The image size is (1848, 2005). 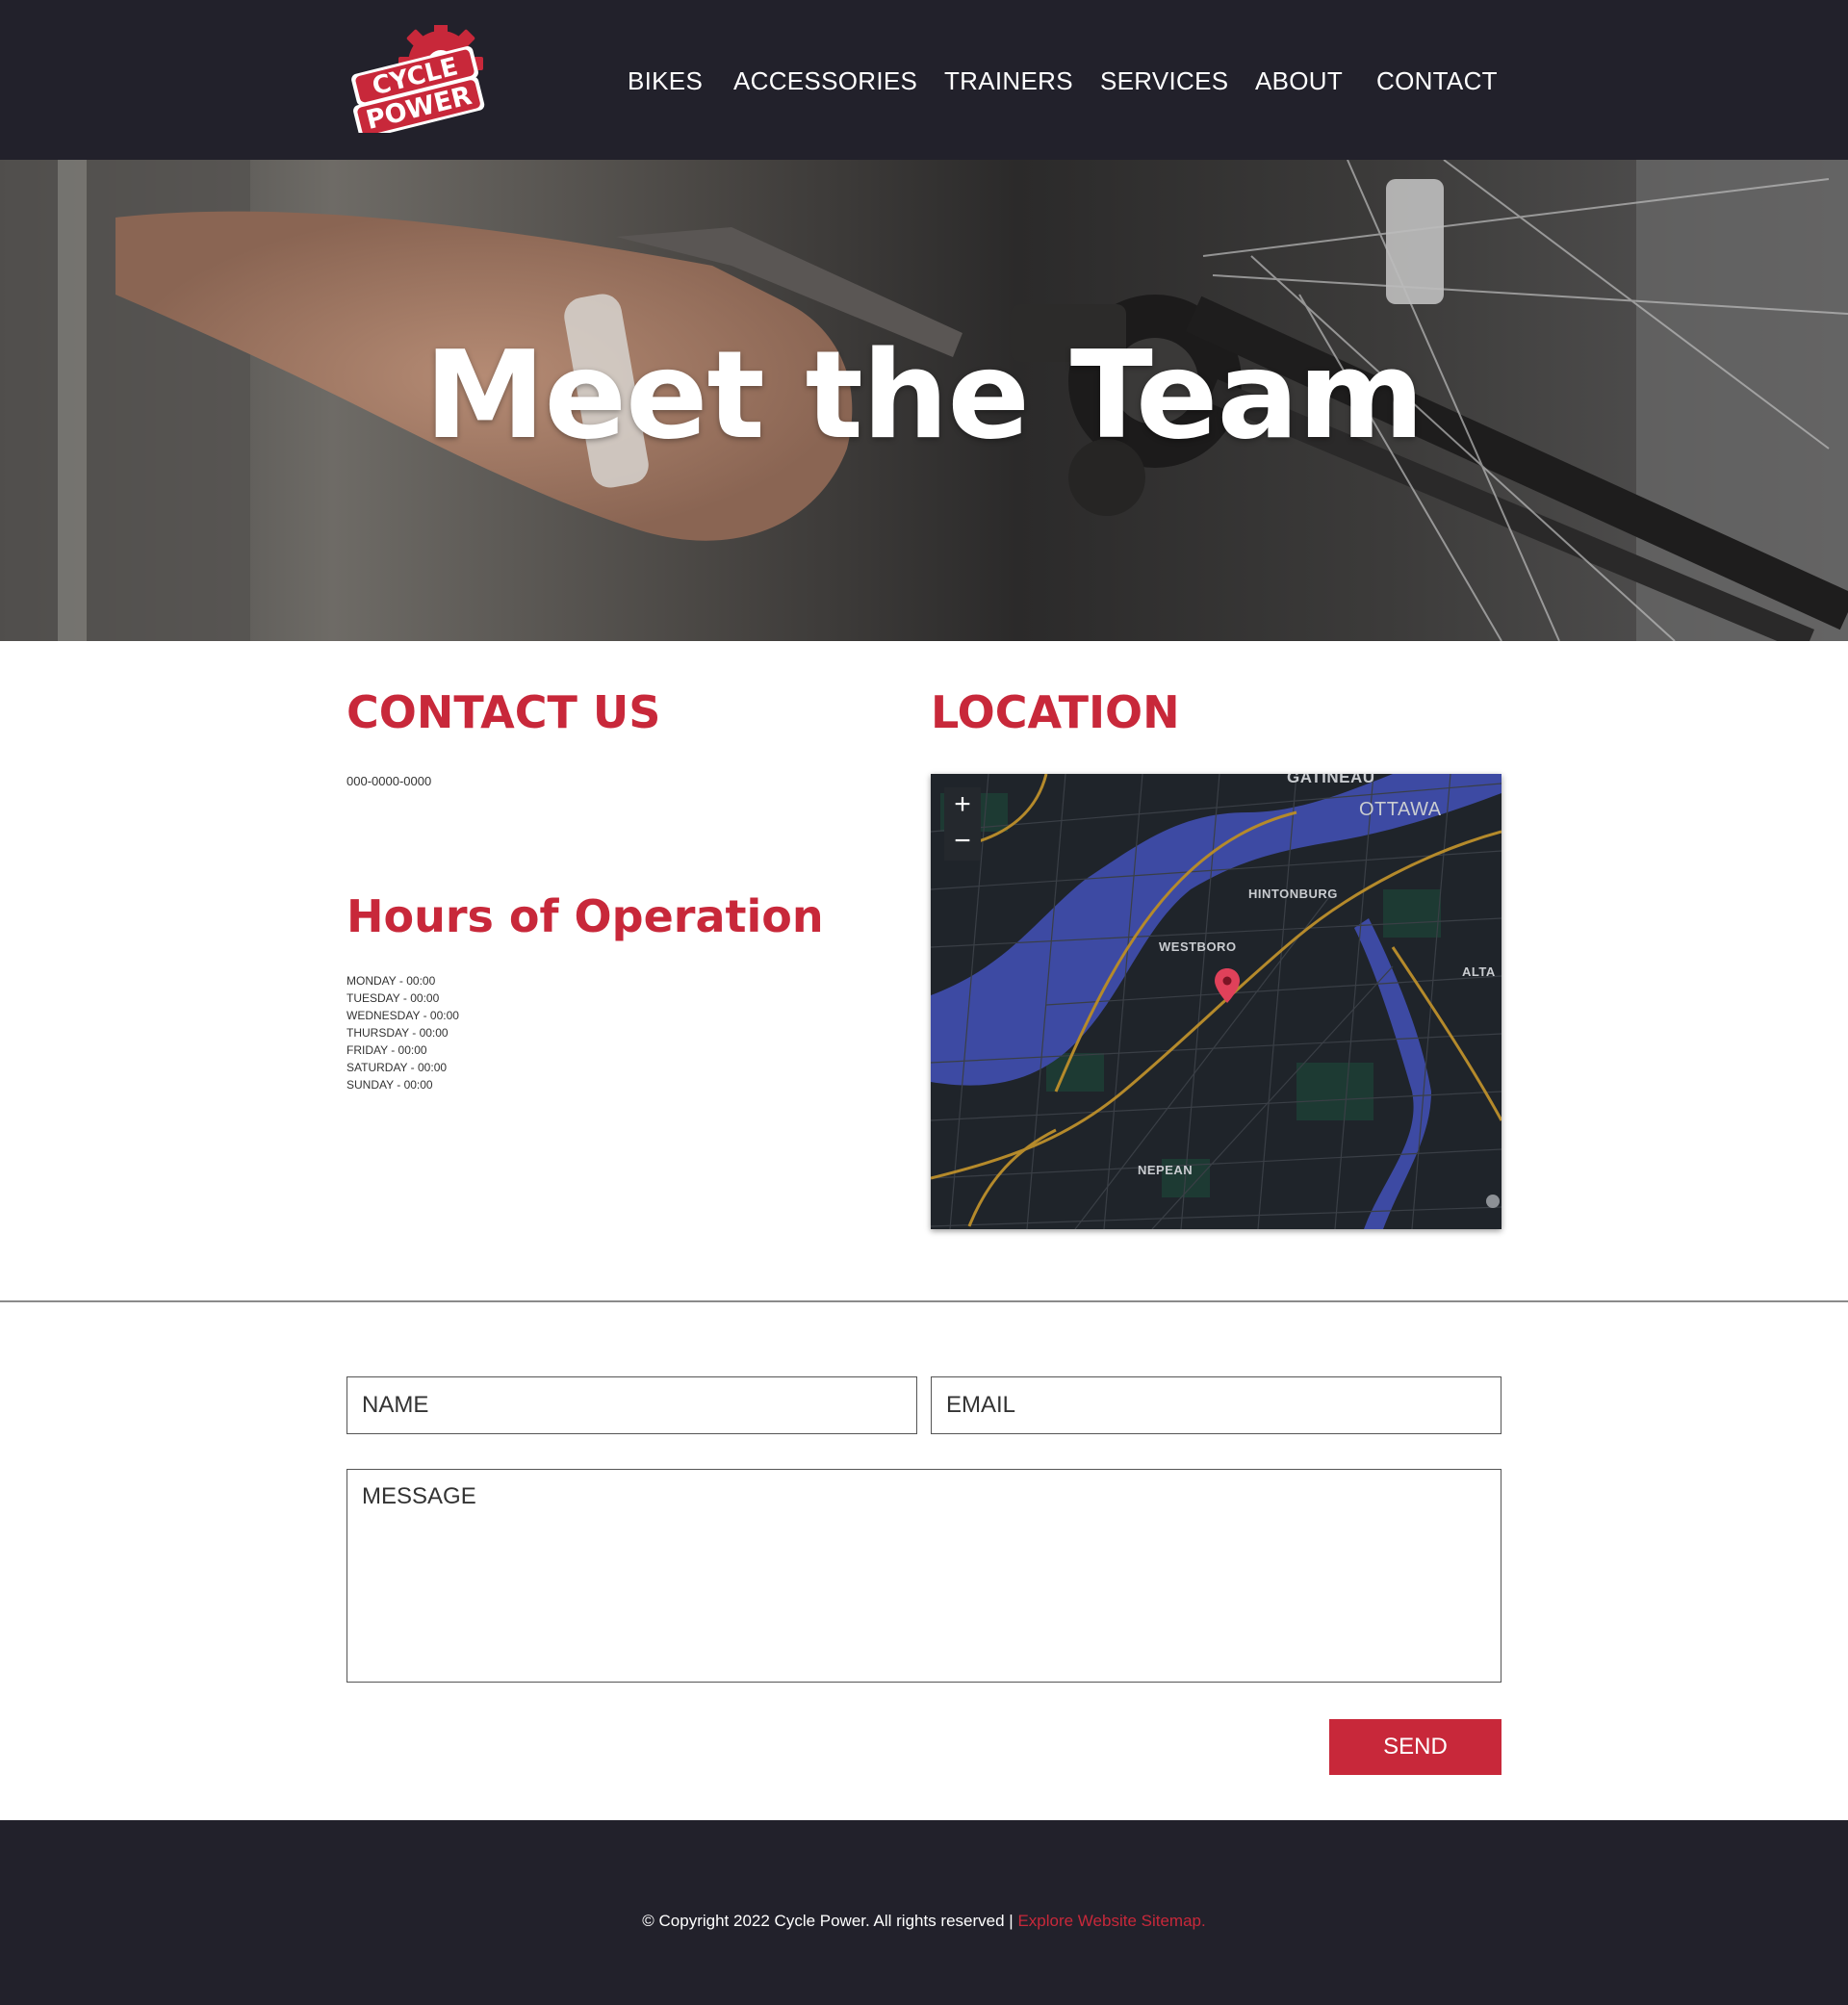 I want to click on message-input, so click(x=924, y=1576).